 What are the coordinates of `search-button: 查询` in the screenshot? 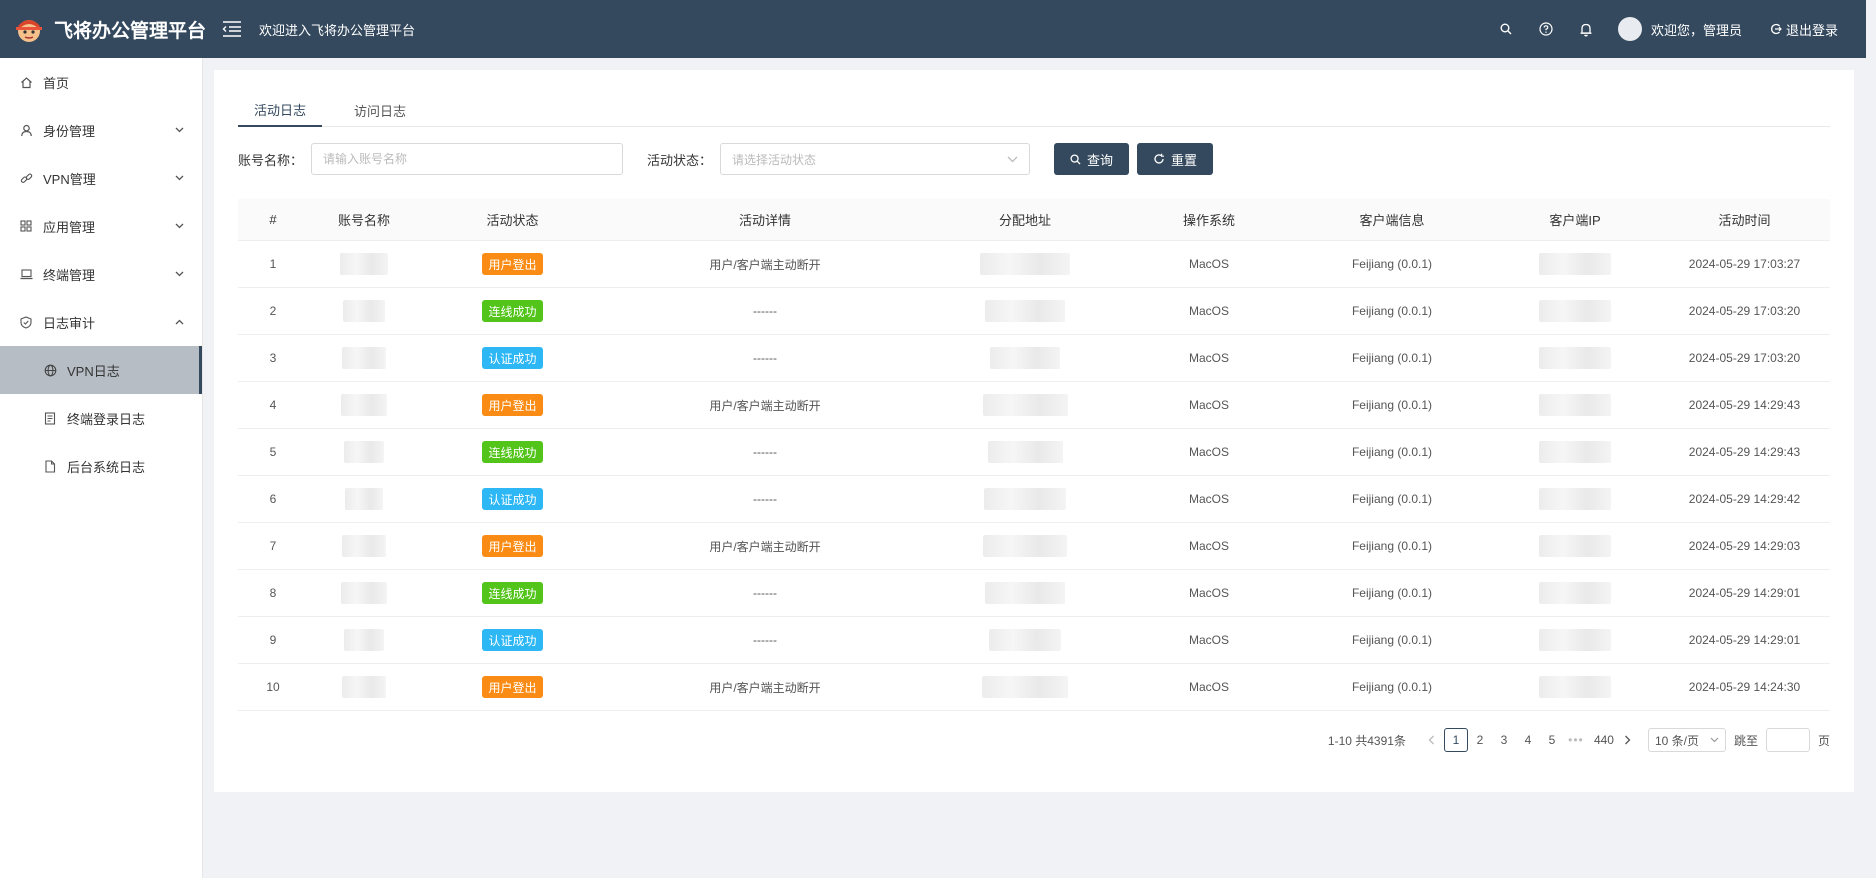 It's located at (1092, 159).